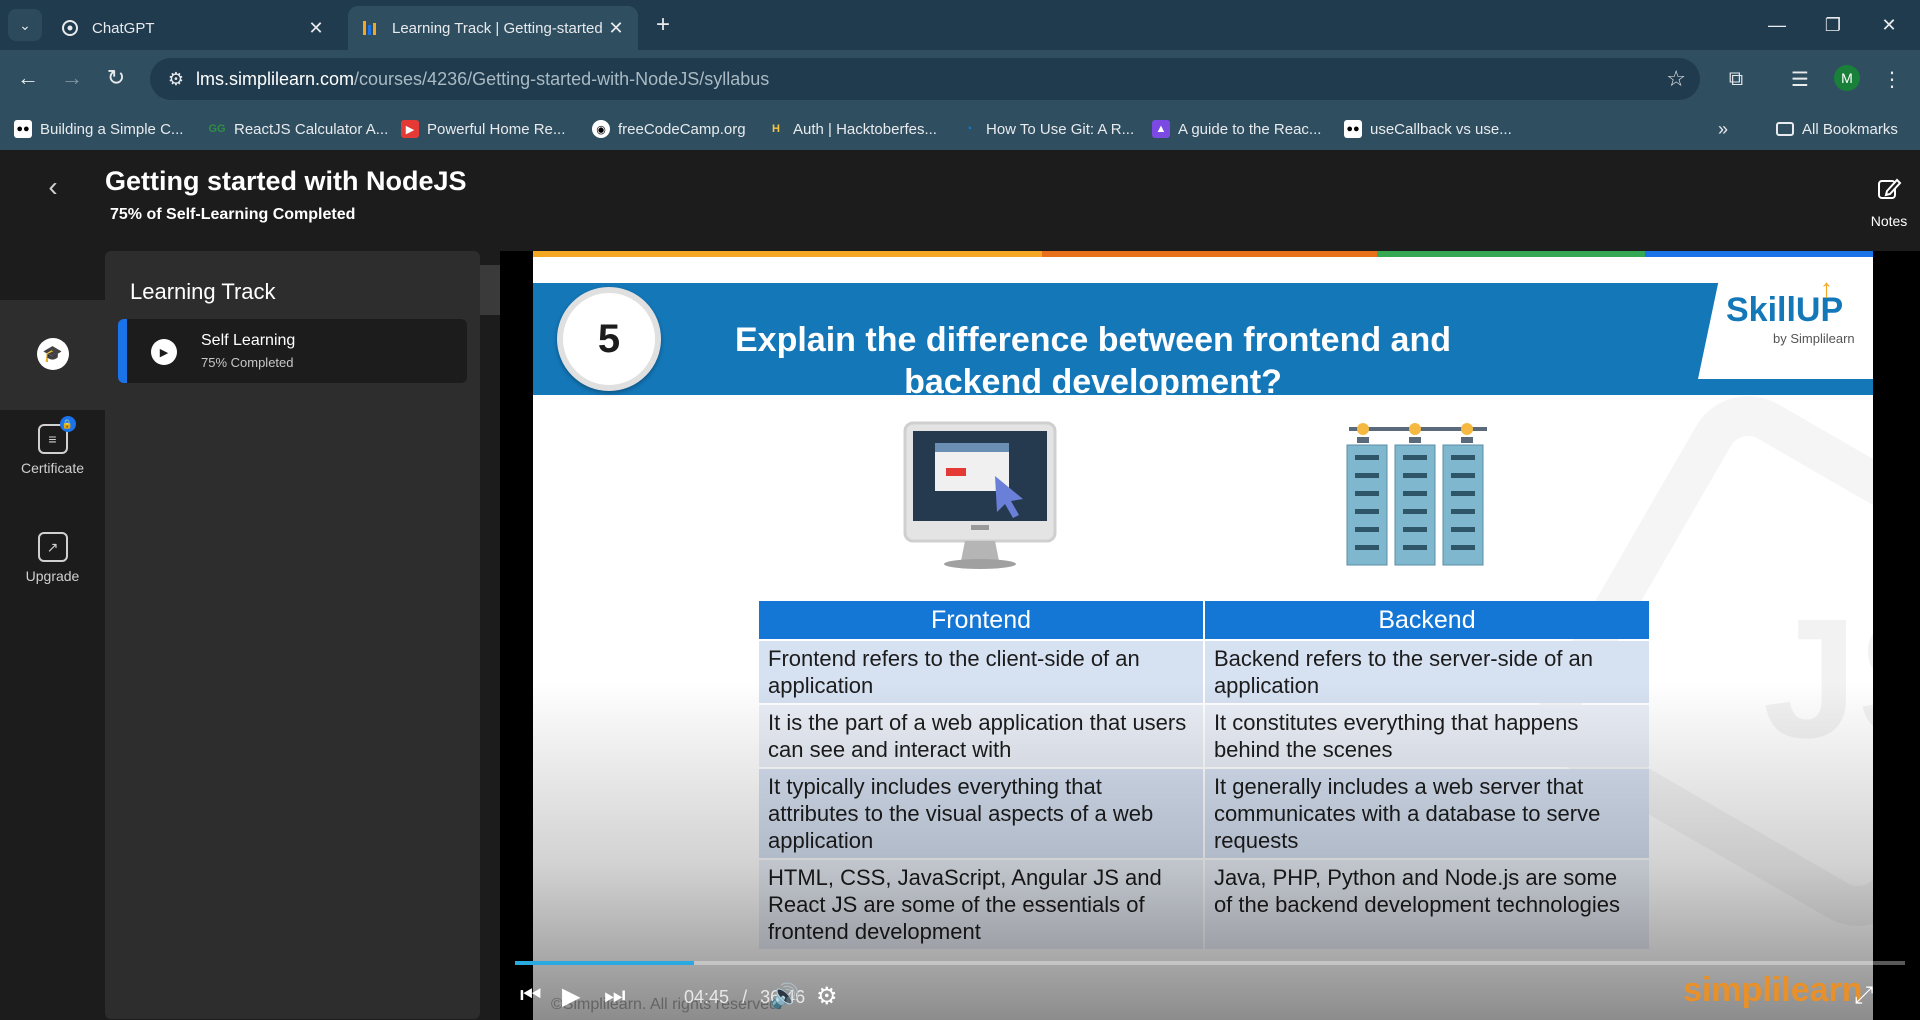 The height and width of the screenshot is (1020, 1920). I want to click on current-time: 04:45, so click(707, 997).